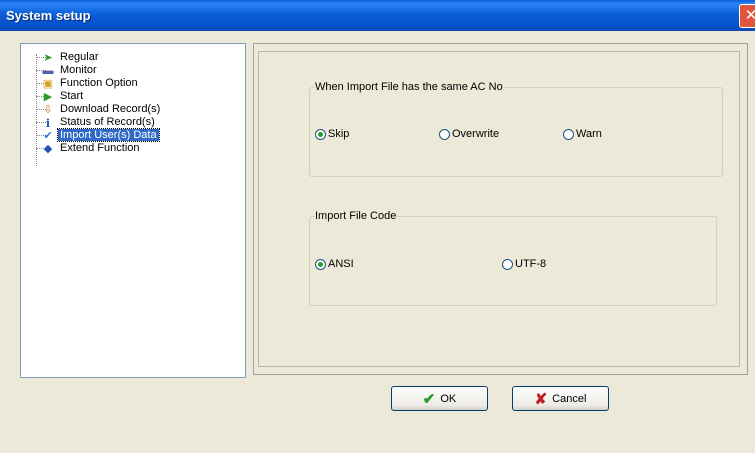 This screenshot has width=755, height=453. I want to click on ok-button-label: OK, so click(448, 398).